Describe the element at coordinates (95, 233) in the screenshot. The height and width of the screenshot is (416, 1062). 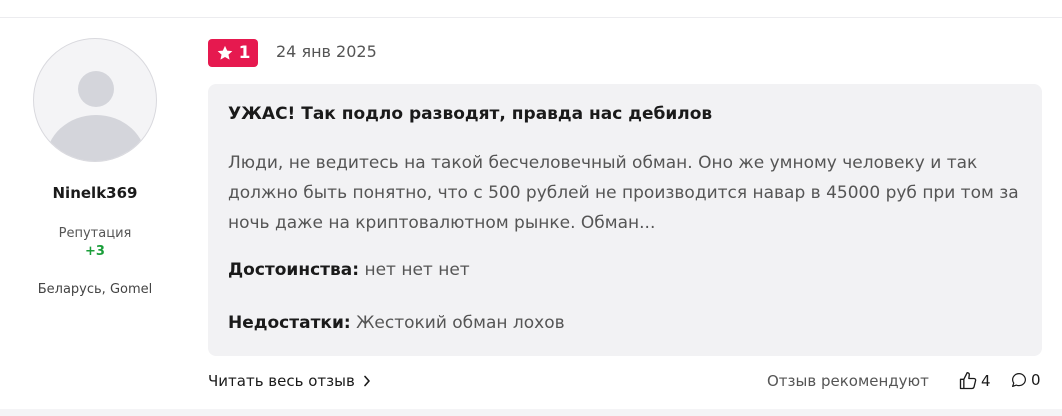
I see `reputation-label: Репутация` at that location.